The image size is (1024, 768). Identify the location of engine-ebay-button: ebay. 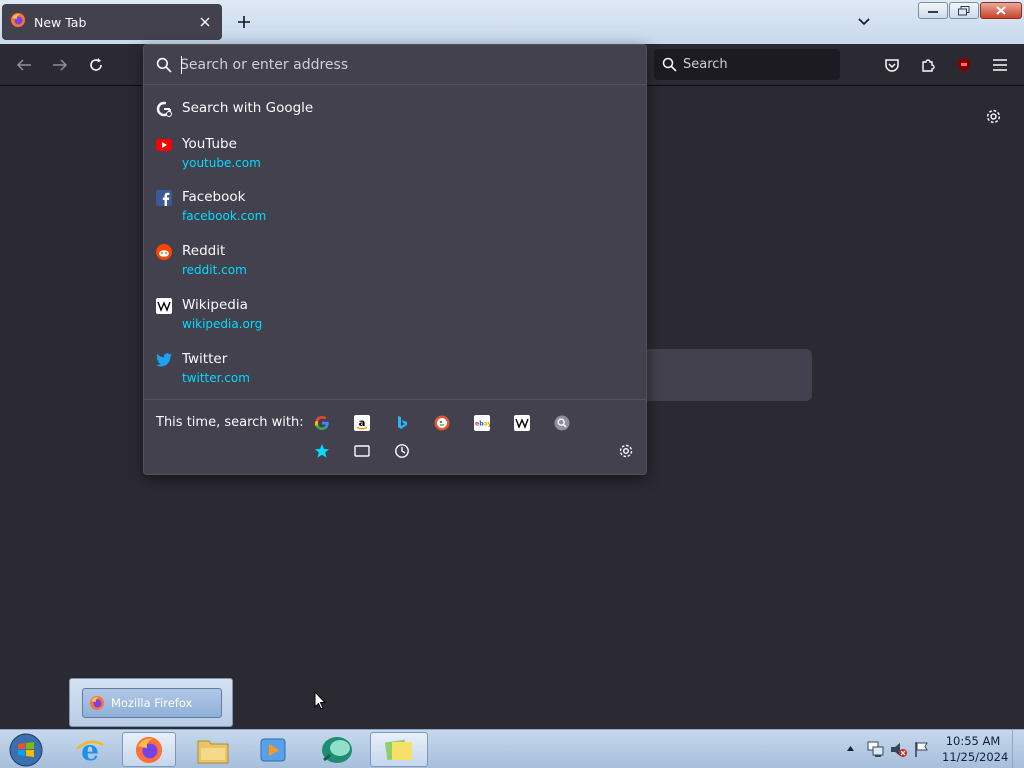
(482, 423).